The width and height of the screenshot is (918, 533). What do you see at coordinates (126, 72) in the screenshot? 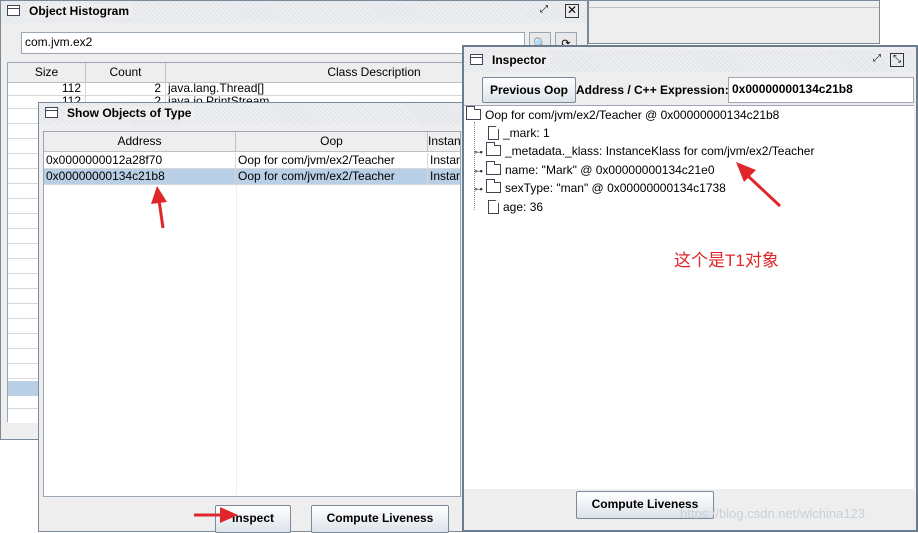
I see `col-count: Count` at bounding box center [126, 72].